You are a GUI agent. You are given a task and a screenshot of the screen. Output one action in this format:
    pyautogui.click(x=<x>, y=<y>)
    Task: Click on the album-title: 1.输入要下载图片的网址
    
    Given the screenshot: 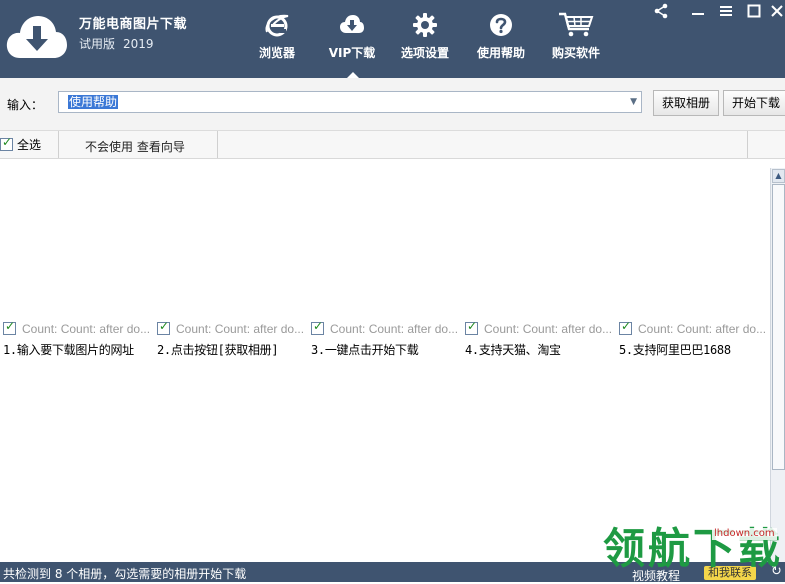 What is the action you would take?
    pyautogui.click(x=68, y=350)
    